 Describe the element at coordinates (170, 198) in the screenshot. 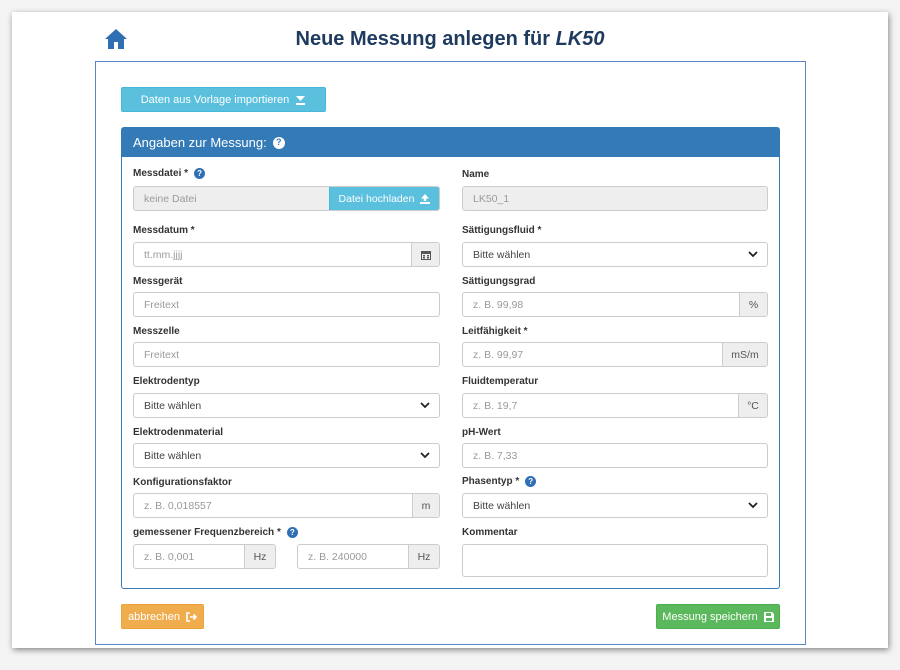

I see `messdatei-placeholder: keine Datei` at that location.